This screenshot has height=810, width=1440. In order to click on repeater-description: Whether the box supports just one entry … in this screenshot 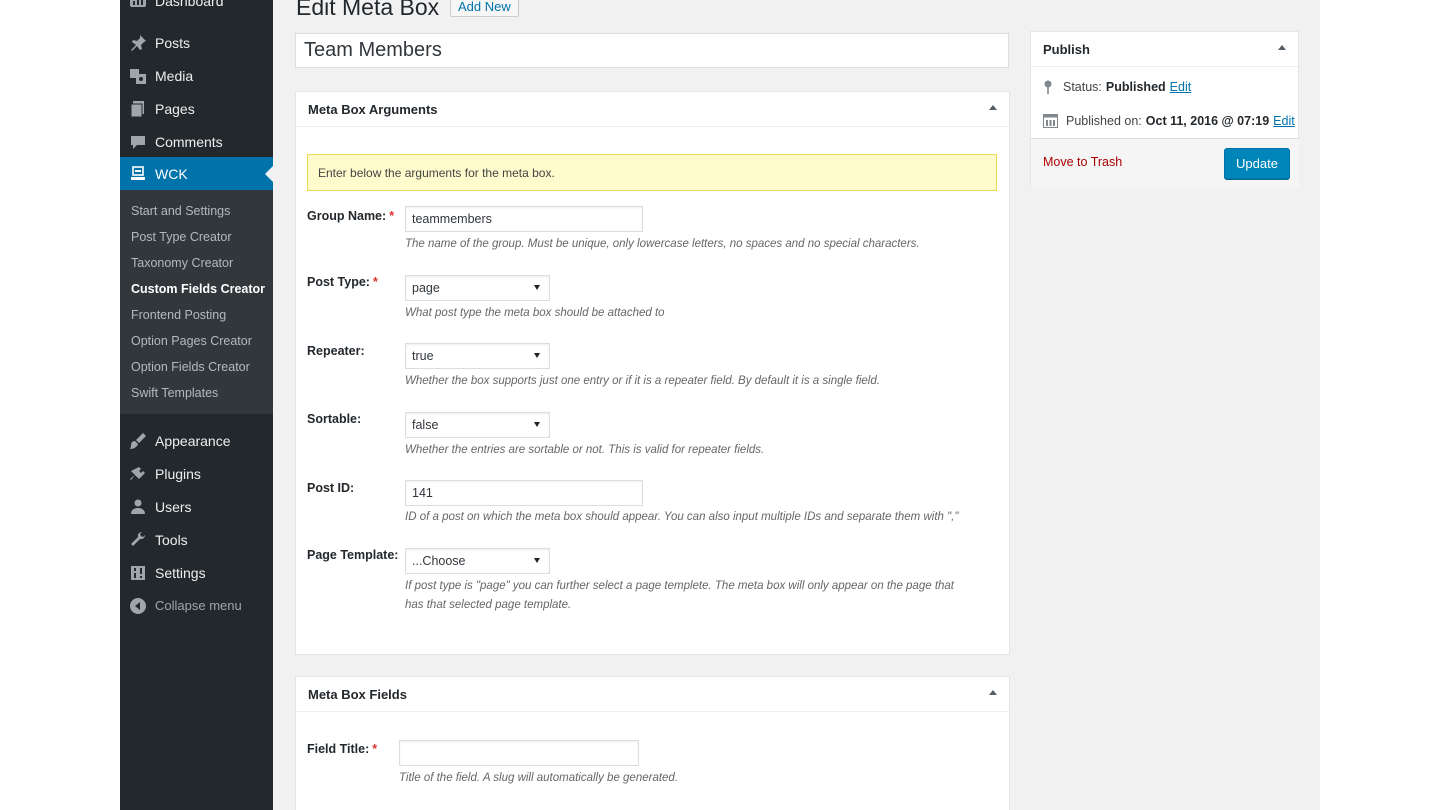, I will do `click(642, 381)`.